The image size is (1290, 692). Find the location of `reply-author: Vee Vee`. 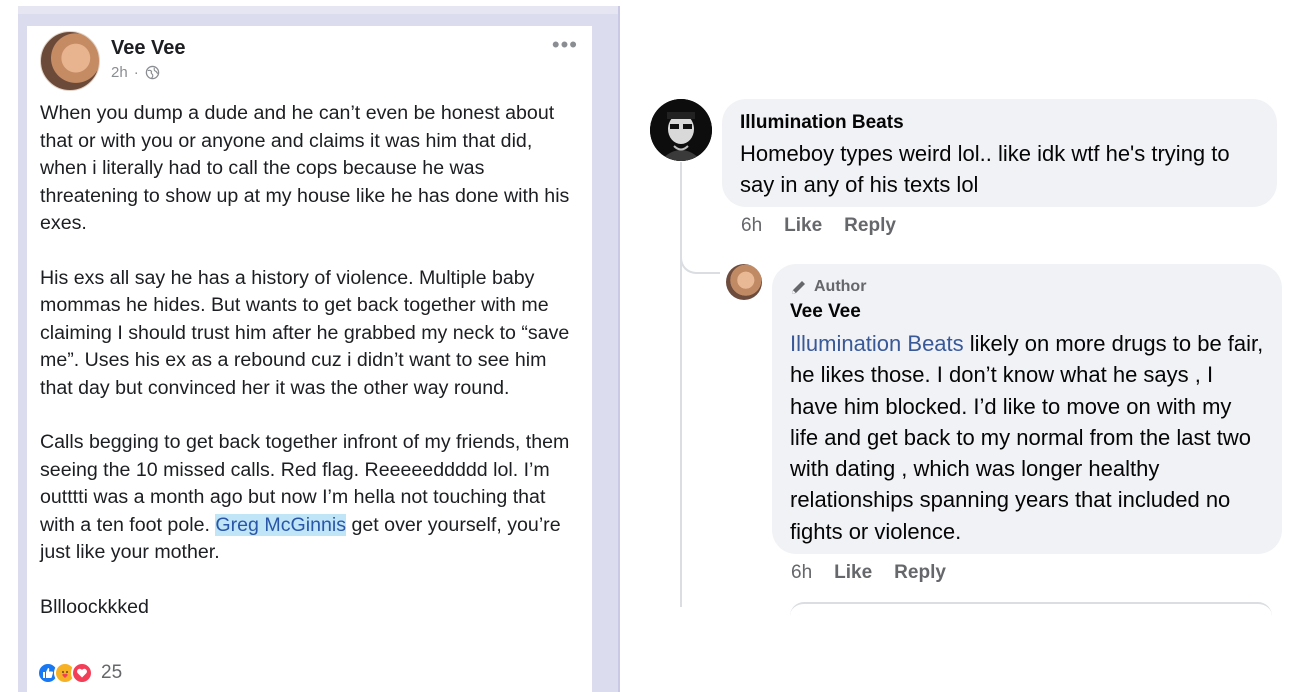

reply-author: Vee Vee is located at coordinates (1027, 312).